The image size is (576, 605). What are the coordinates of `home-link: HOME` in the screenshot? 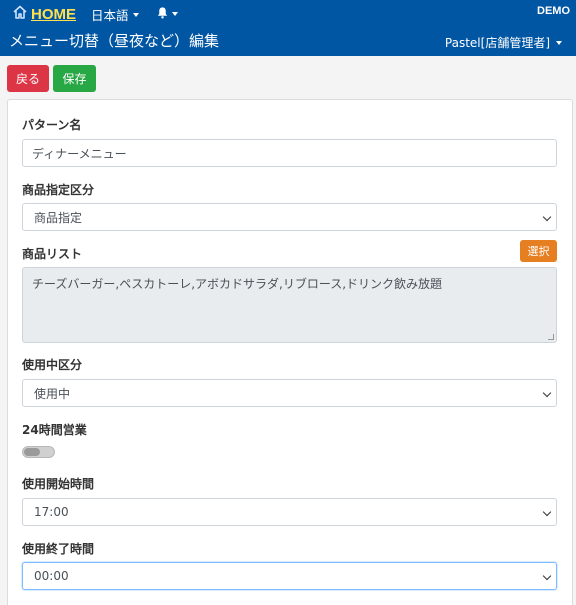 It's located at (44, 14).